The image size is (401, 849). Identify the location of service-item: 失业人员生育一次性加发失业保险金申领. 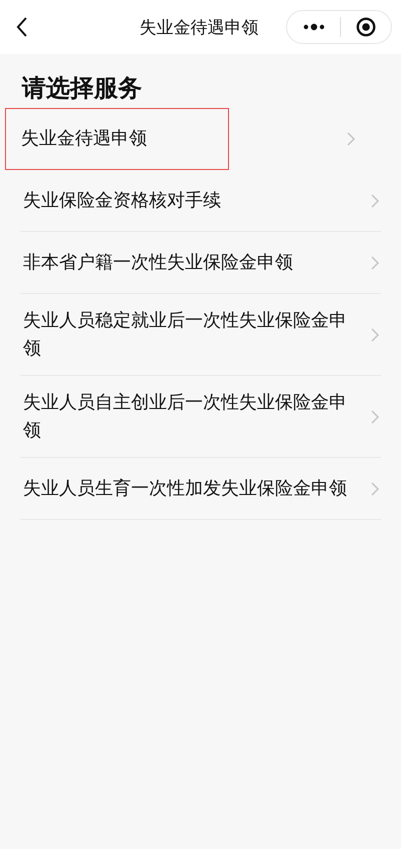
(200, 489).